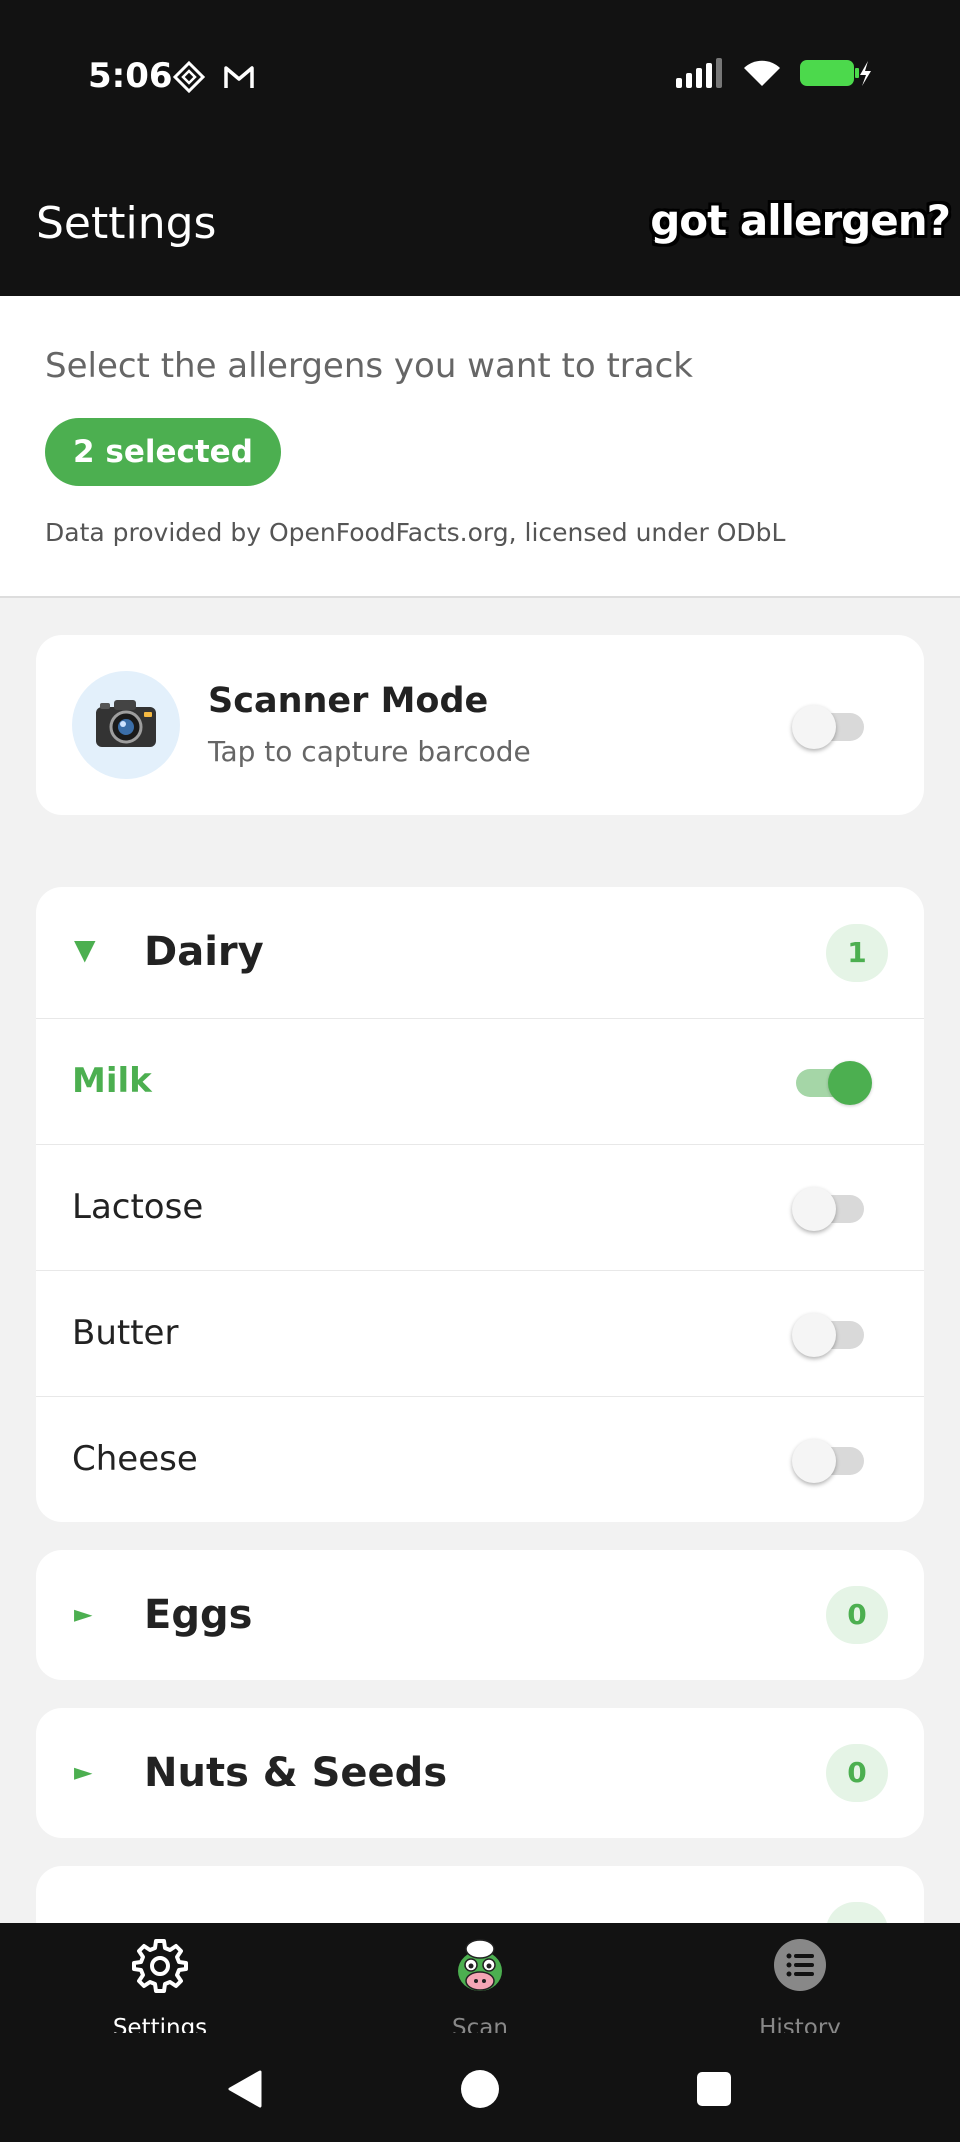  I want to click on diamond-app-icon, so click(189, 77).